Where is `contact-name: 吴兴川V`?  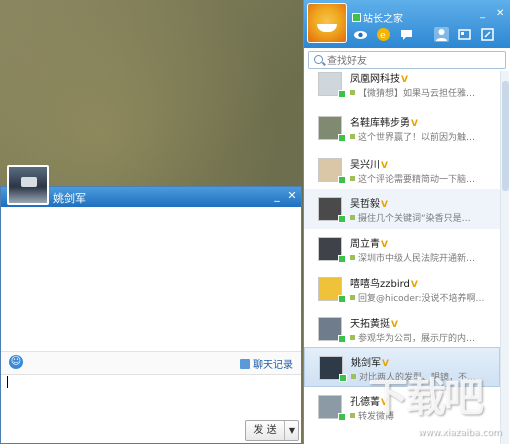
contact-name: 吴兴川V is located at coordinates (369, 163).